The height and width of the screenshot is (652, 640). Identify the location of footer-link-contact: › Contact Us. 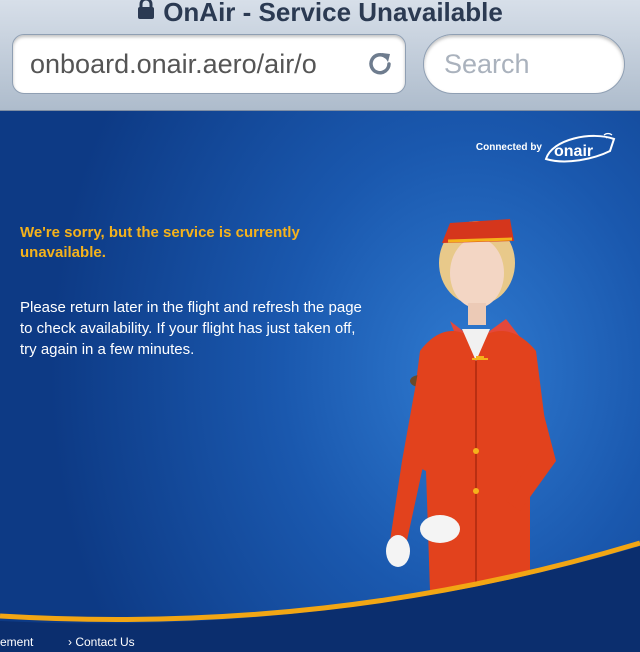
(101, 642).